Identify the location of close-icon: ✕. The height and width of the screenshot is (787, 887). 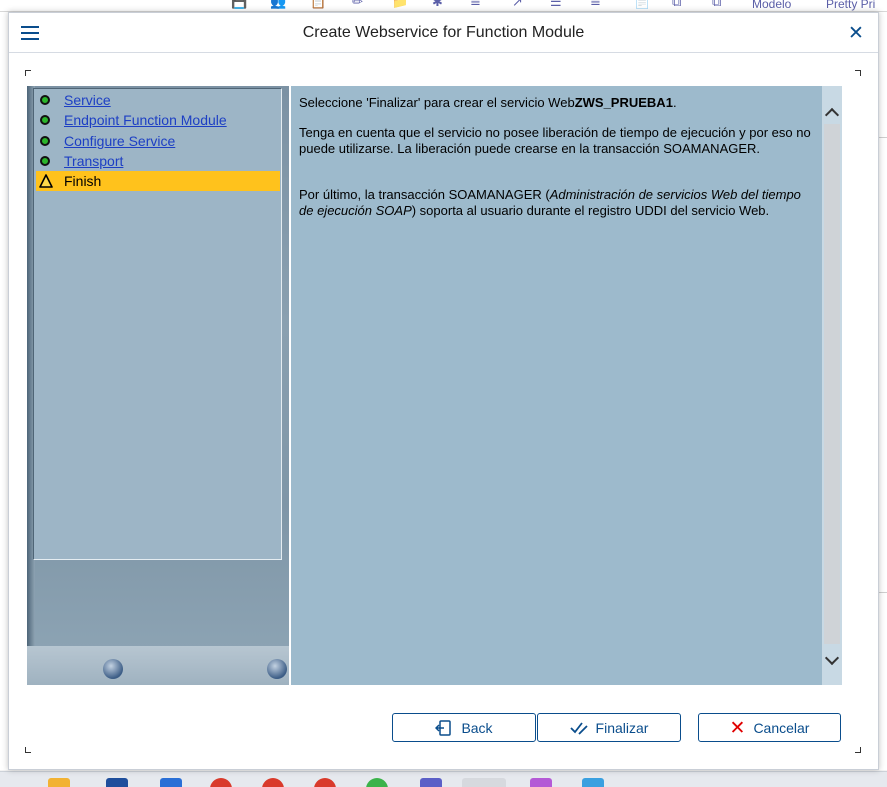
(856, 33).